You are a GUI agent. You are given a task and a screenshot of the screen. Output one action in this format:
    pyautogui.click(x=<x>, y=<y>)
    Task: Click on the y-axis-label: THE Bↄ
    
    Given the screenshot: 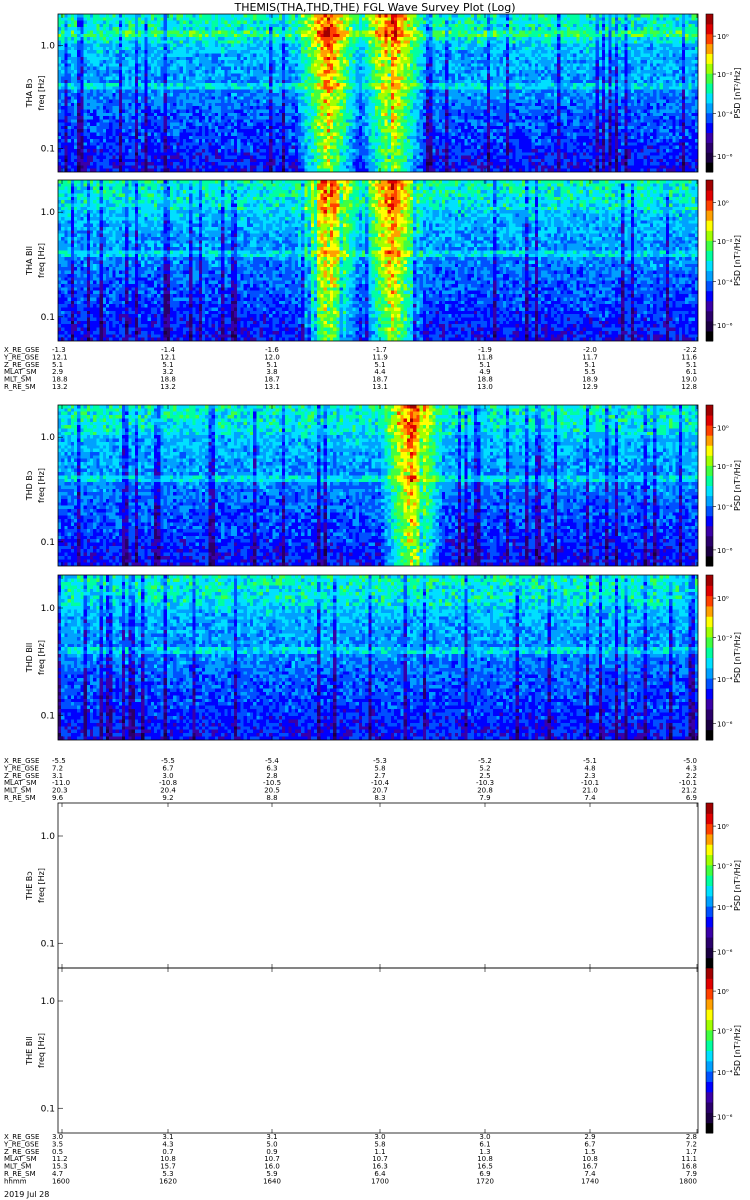 What is the action you would take?
    pyautogui.click(x=29, y=885)
    